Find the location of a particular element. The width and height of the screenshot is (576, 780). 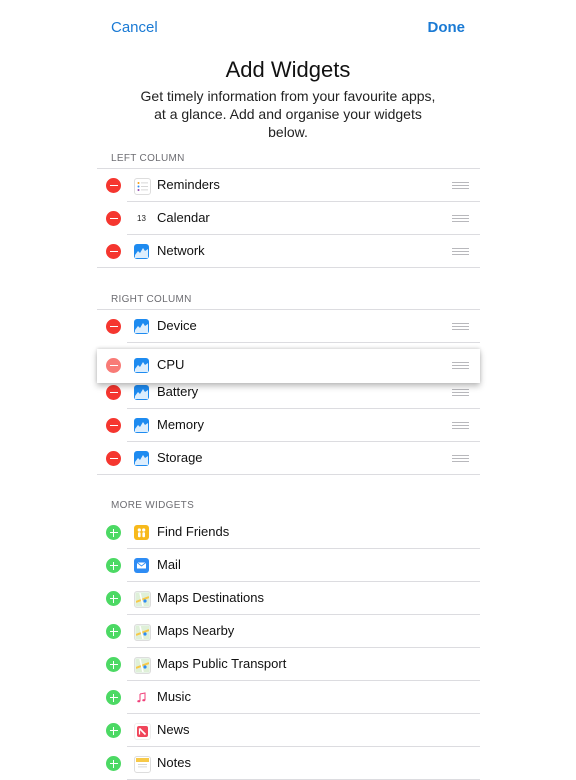

widget-row-device: Device is located at coordinates (288, 326).